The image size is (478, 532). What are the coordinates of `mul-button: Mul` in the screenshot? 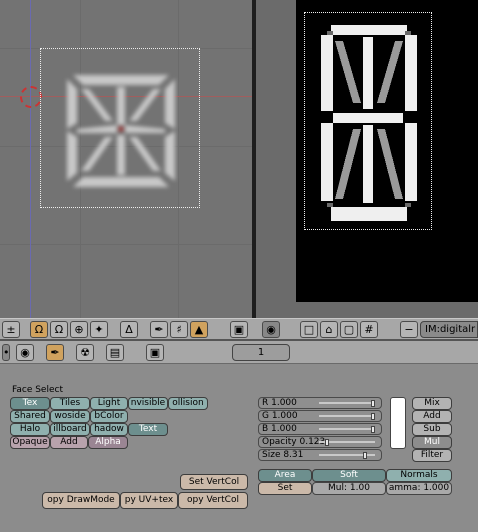 It's located at (432, 442).